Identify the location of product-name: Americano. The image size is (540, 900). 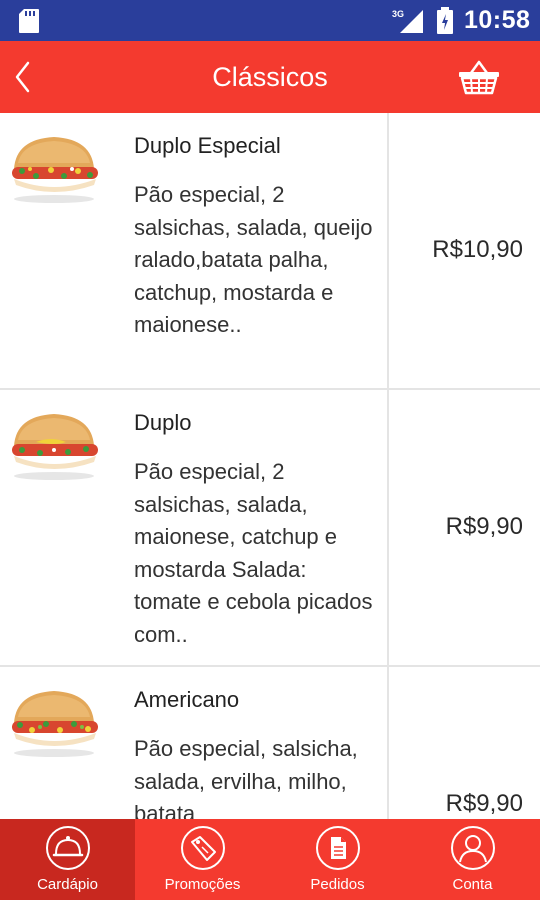
(187, 699).